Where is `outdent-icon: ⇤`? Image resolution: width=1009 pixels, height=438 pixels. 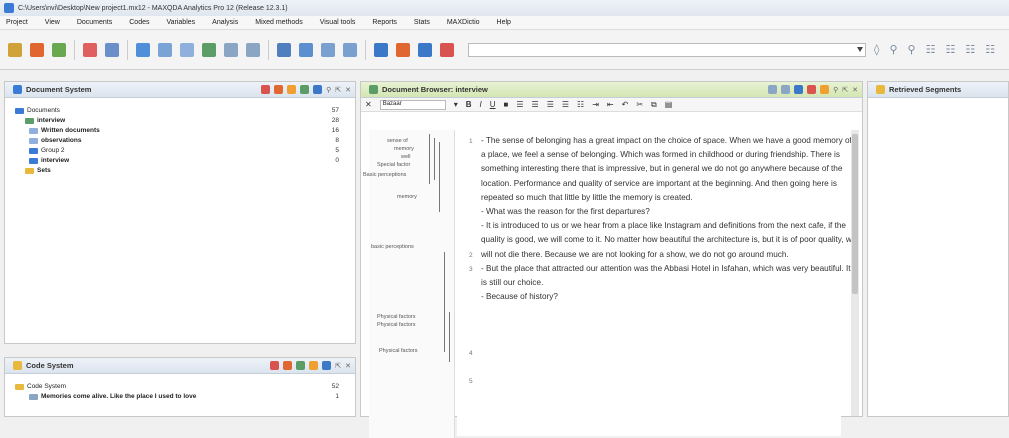
outdent-icon: ⇤ is located at coordinates (610, 104).